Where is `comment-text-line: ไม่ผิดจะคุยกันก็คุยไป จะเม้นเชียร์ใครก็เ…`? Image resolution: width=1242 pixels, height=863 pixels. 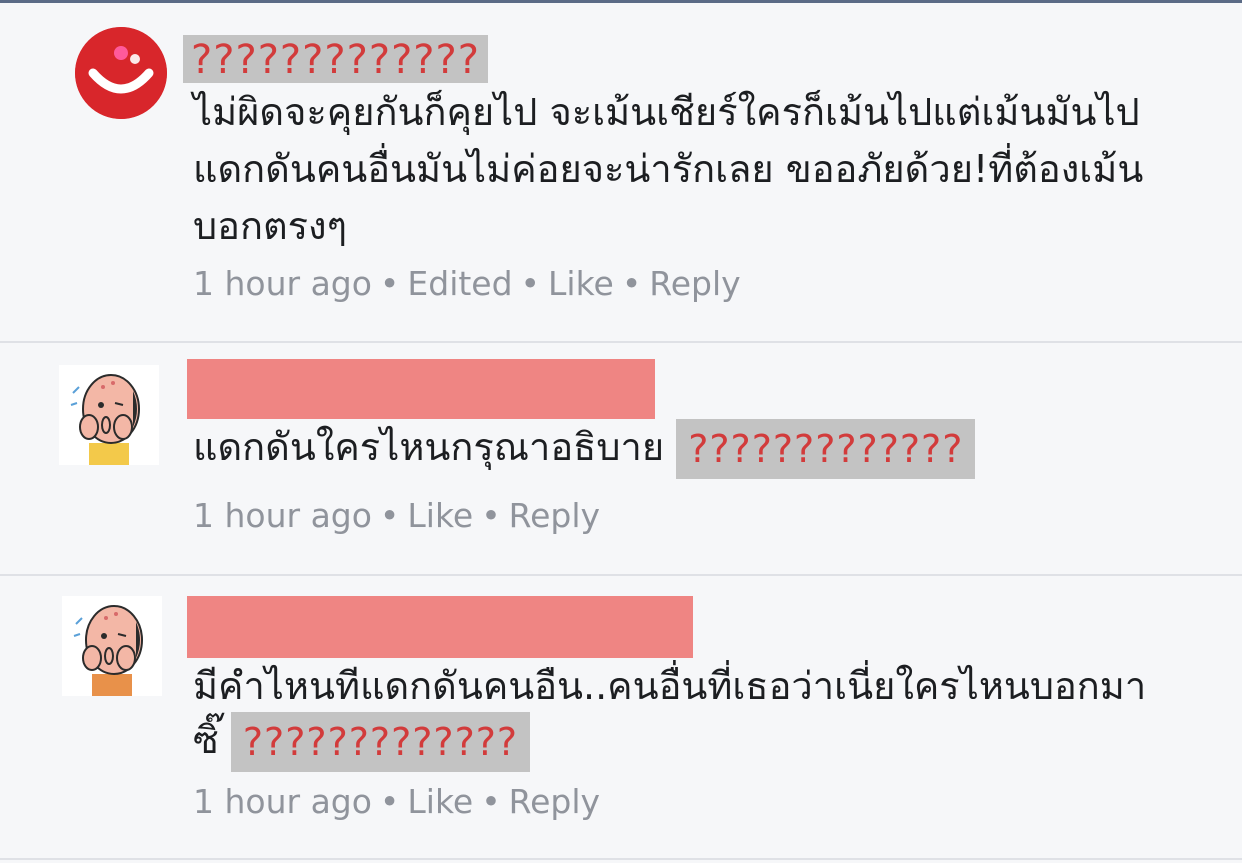
comment-text-line: ไม่ผิดจะคุยกันก็คุยไป จะเม้นเชียร์ใครก็เ… is located at coordinates (666, 112).